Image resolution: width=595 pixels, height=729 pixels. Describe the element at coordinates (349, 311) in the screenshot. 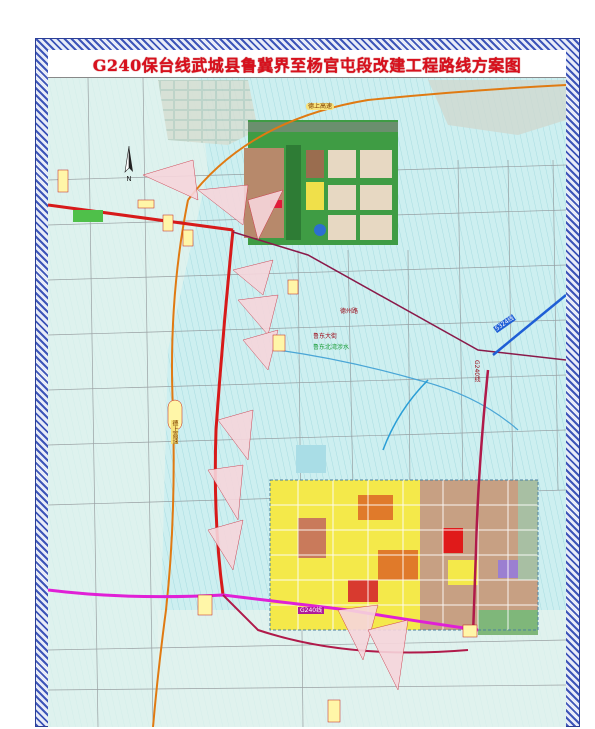

I see `new-route-label: 德州路` at that location.